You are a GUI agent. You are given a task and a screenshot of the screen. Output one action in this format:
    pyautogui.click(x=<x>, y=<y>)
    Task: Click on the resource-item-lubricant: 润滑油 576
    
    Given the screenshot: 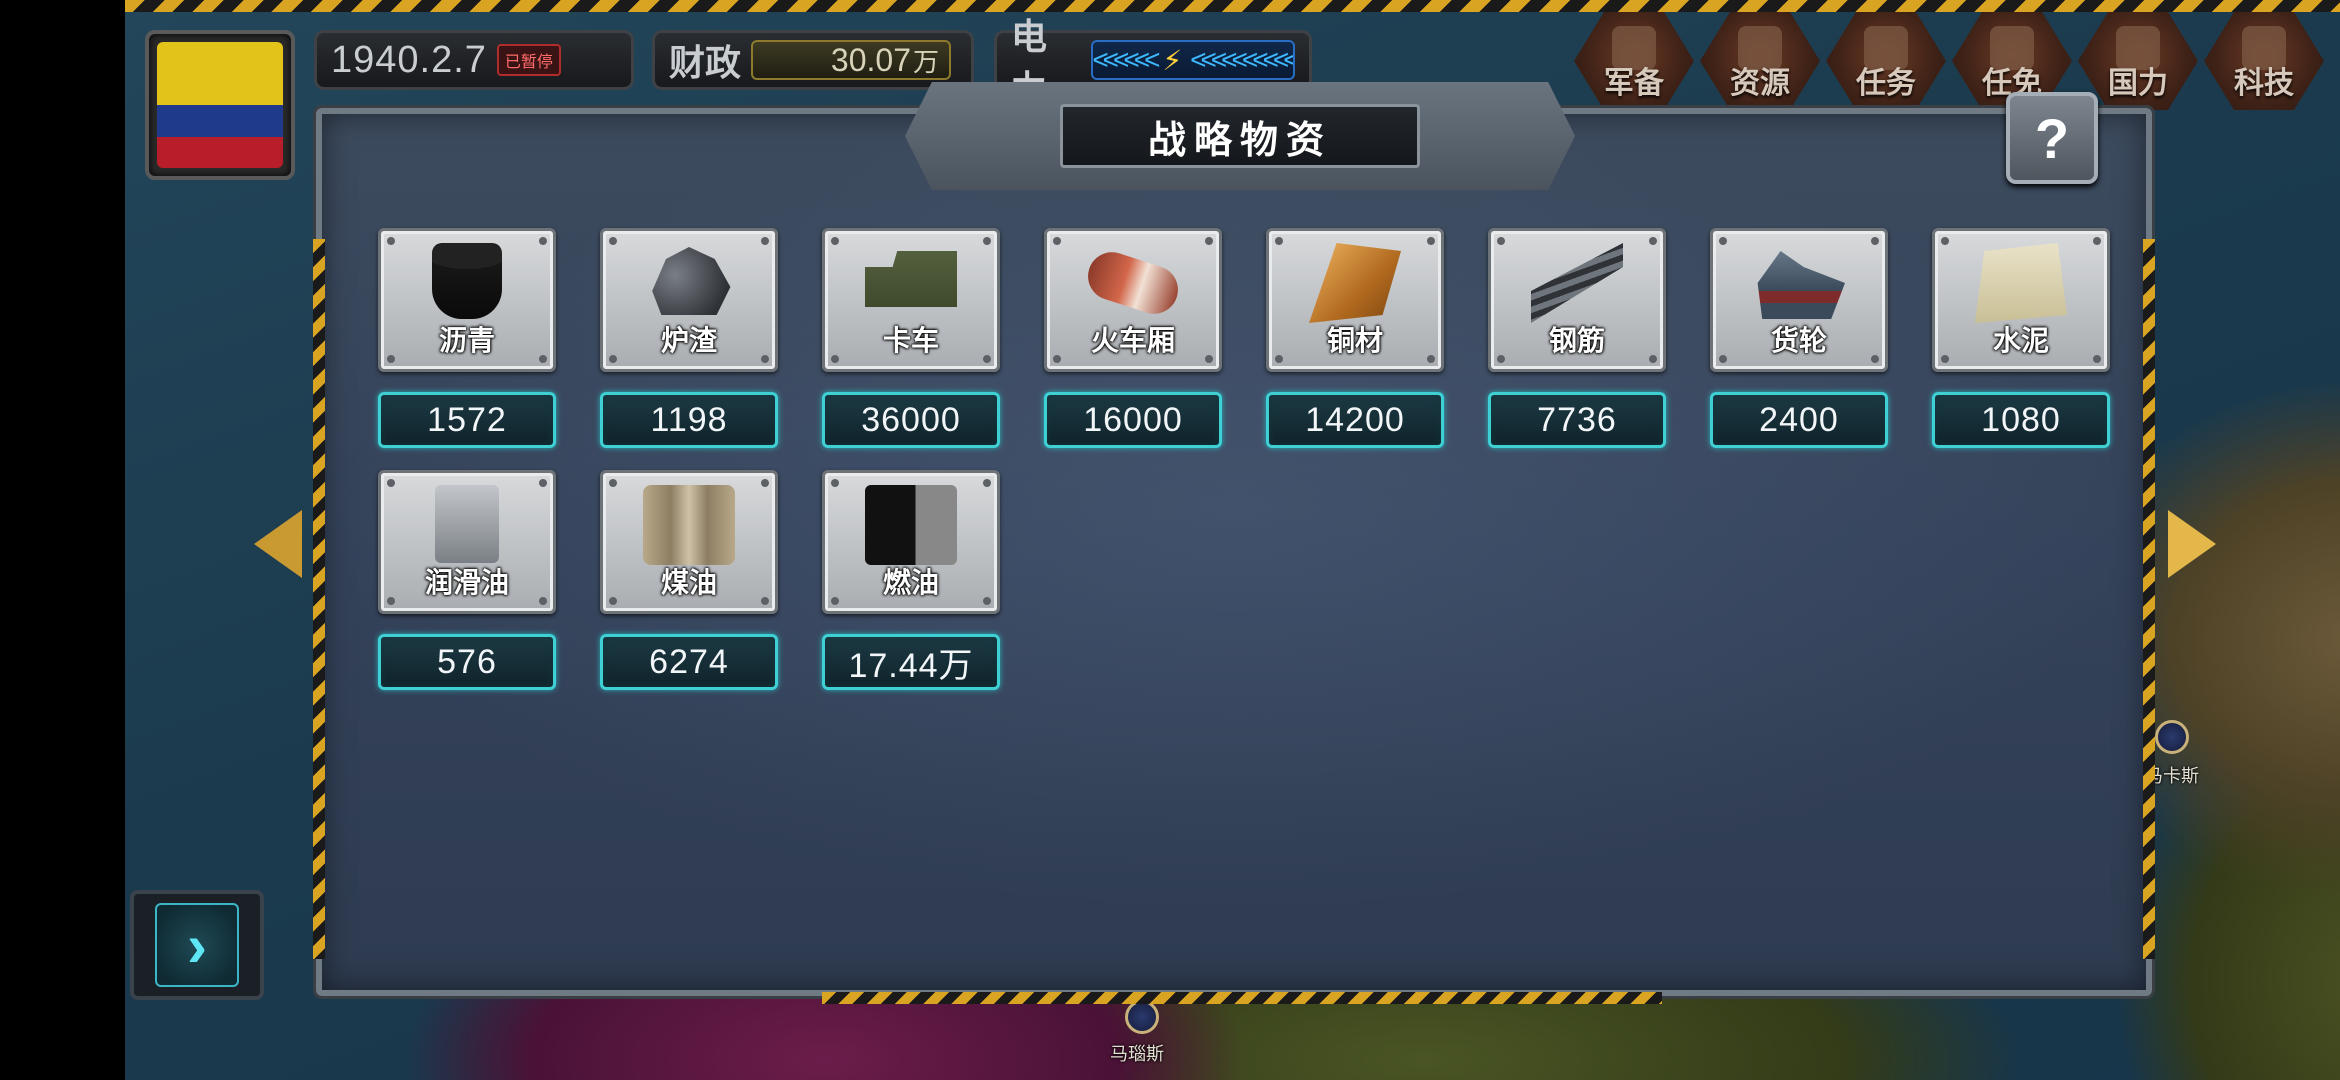 What is the action you would take?
    pyautogui.click(x=467, y=580)
    